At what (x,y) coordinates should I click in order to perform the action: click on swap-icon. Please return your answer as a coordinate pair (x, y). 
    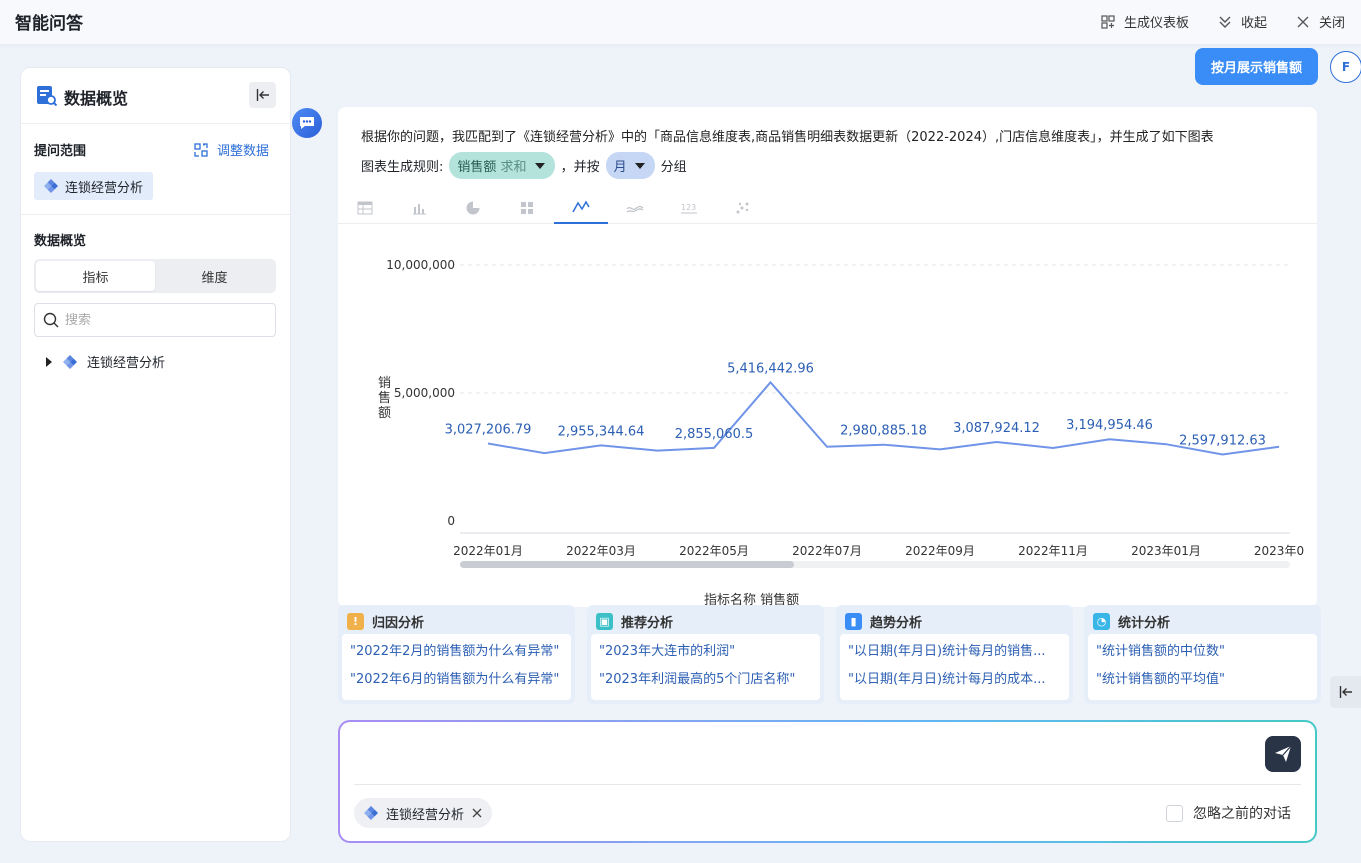
    Looking at the image, I should click on (201, 149).